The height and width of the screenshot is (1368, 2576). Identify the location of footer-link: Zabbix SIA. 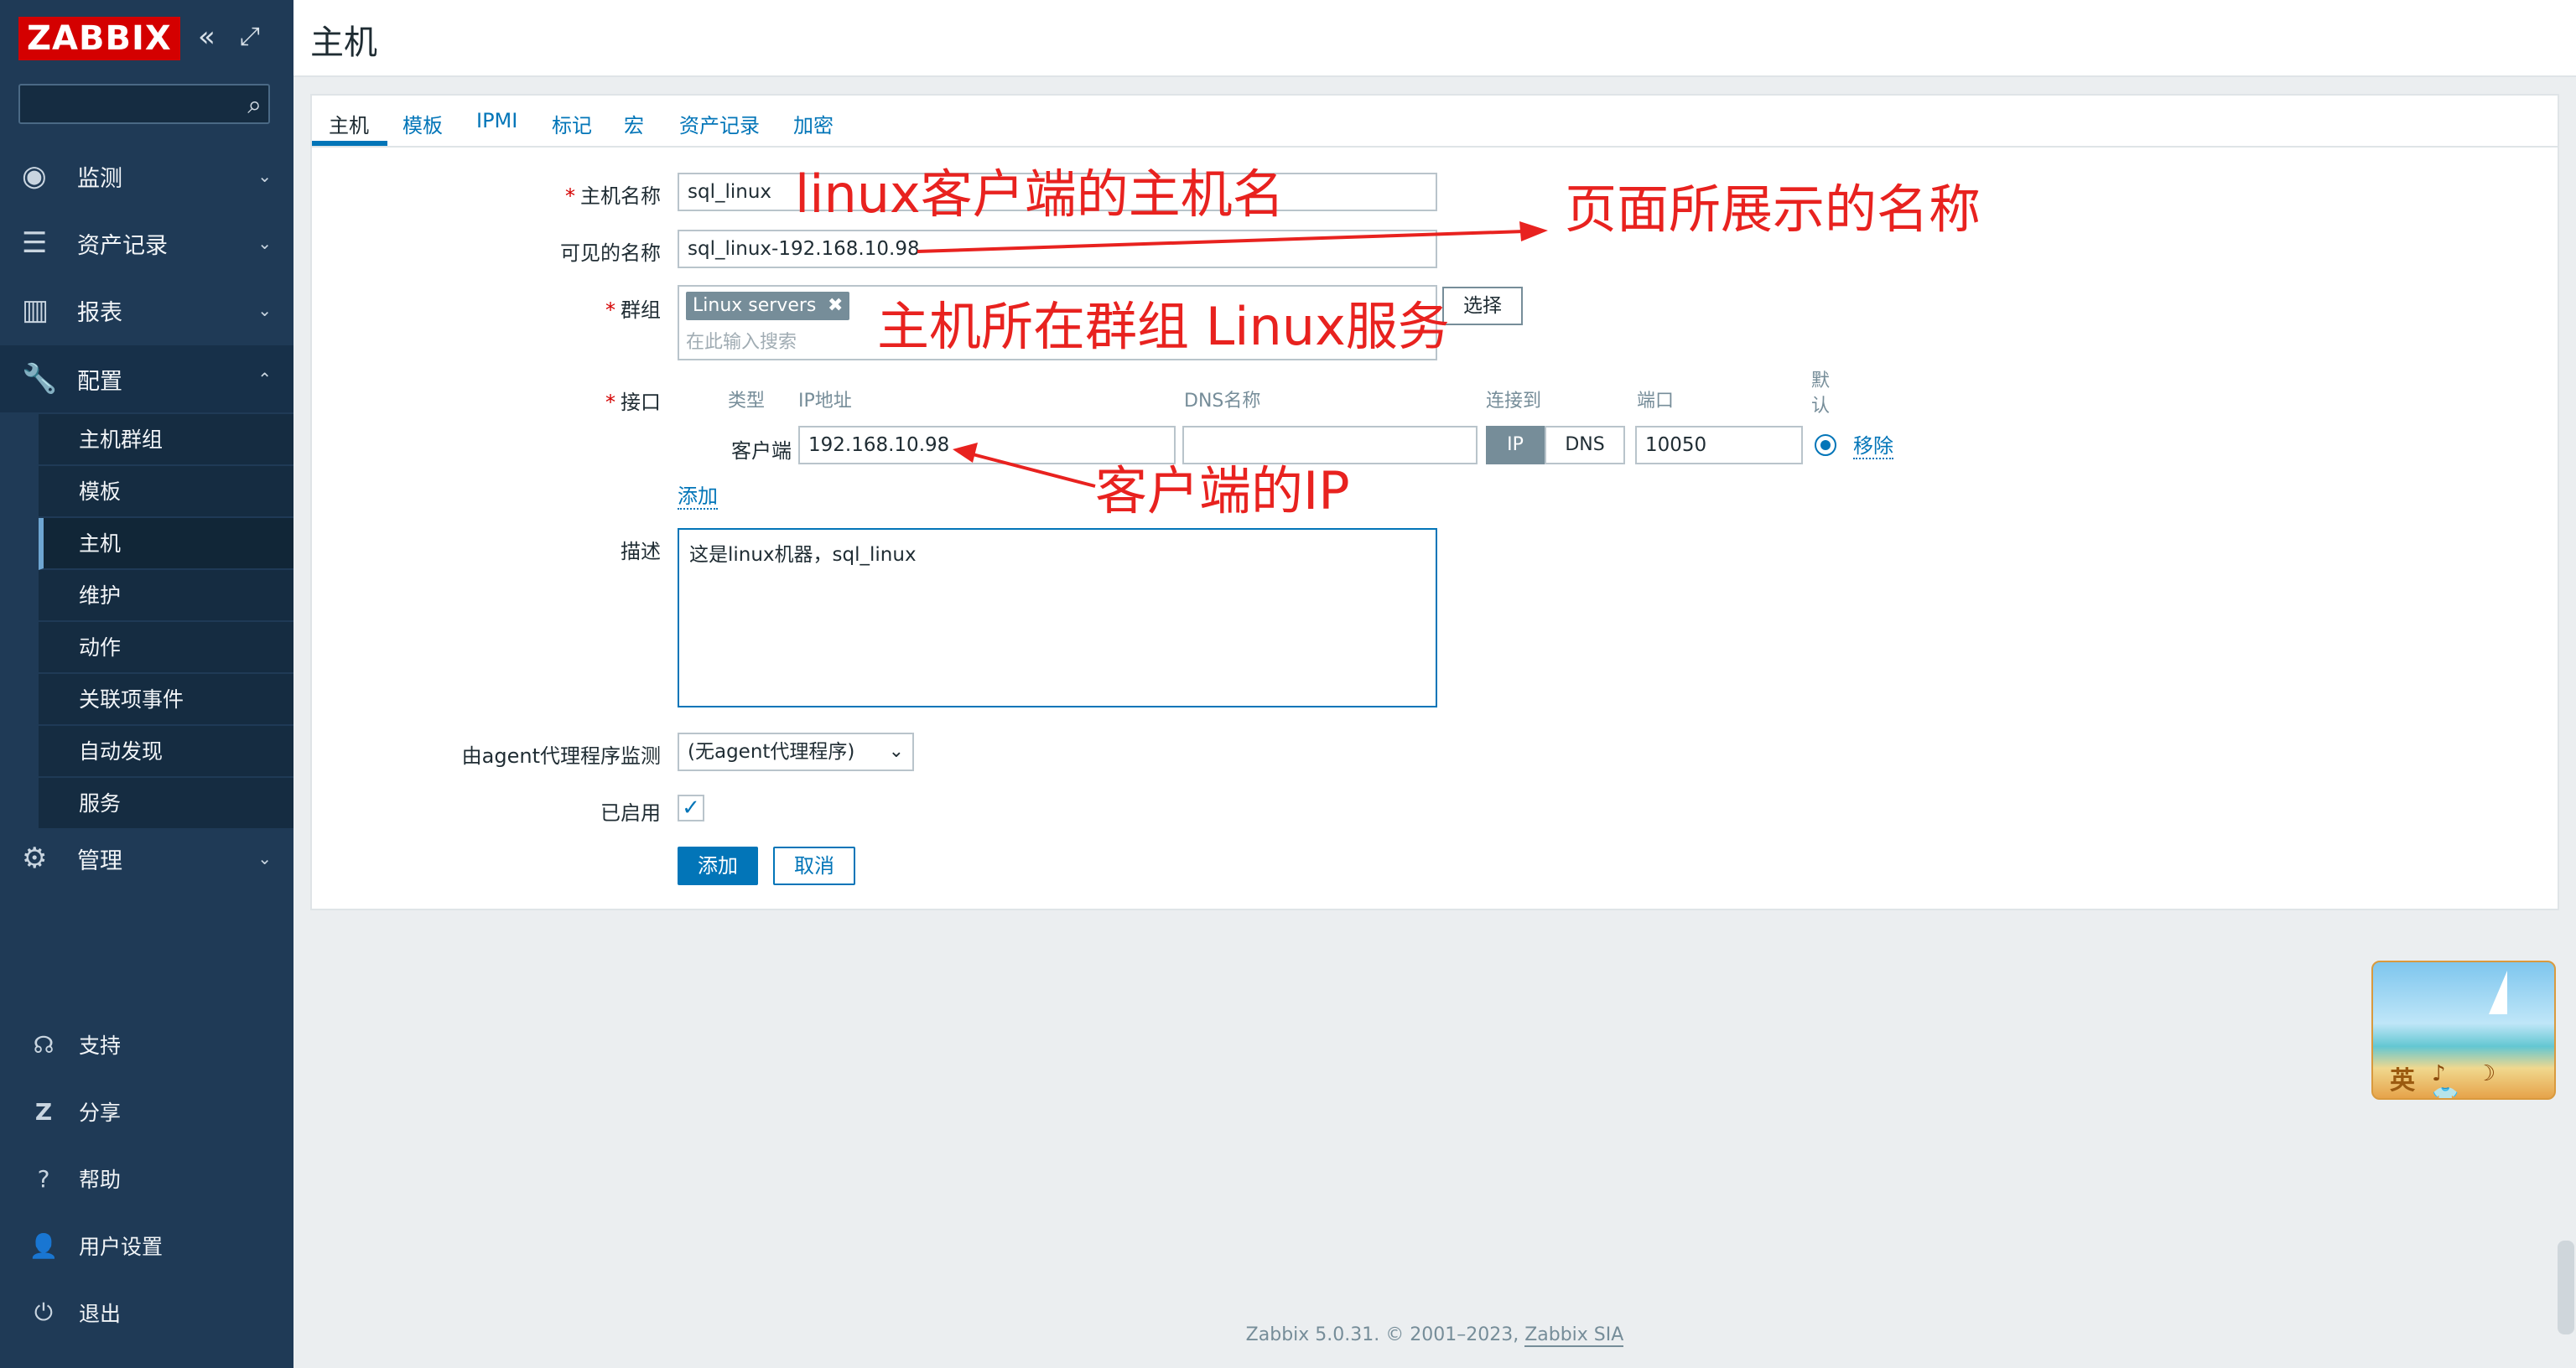
(1574, 1335).